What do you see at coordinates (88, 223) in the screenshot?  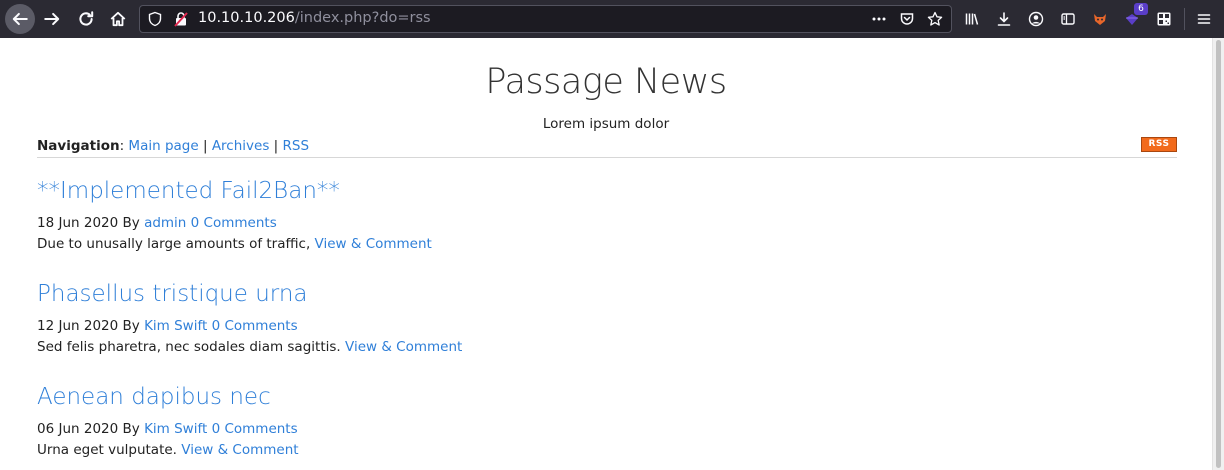 I see `post-date: 18 Jun 2020 By` at bounding box center [88, 223].